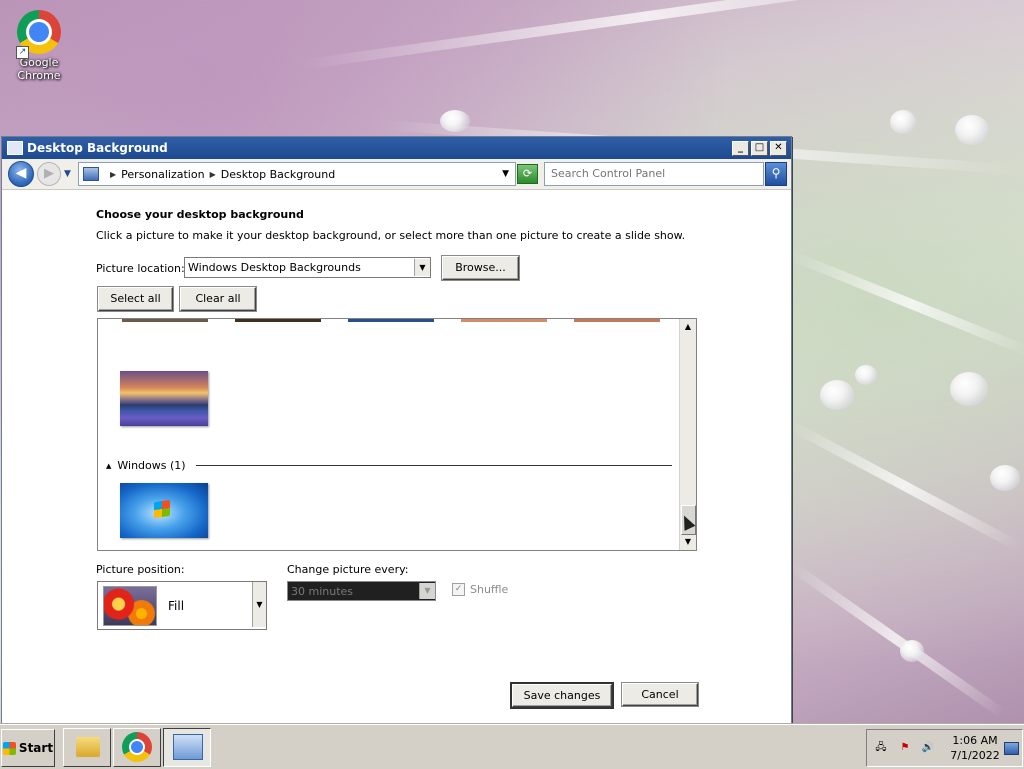 Image resolution: width=1024 pixels, height=769 pixels. What do you see at coordinates (1011, 748) in the screenshot?
I see `show-desktop-icon` at bounding box center [1011, 748].